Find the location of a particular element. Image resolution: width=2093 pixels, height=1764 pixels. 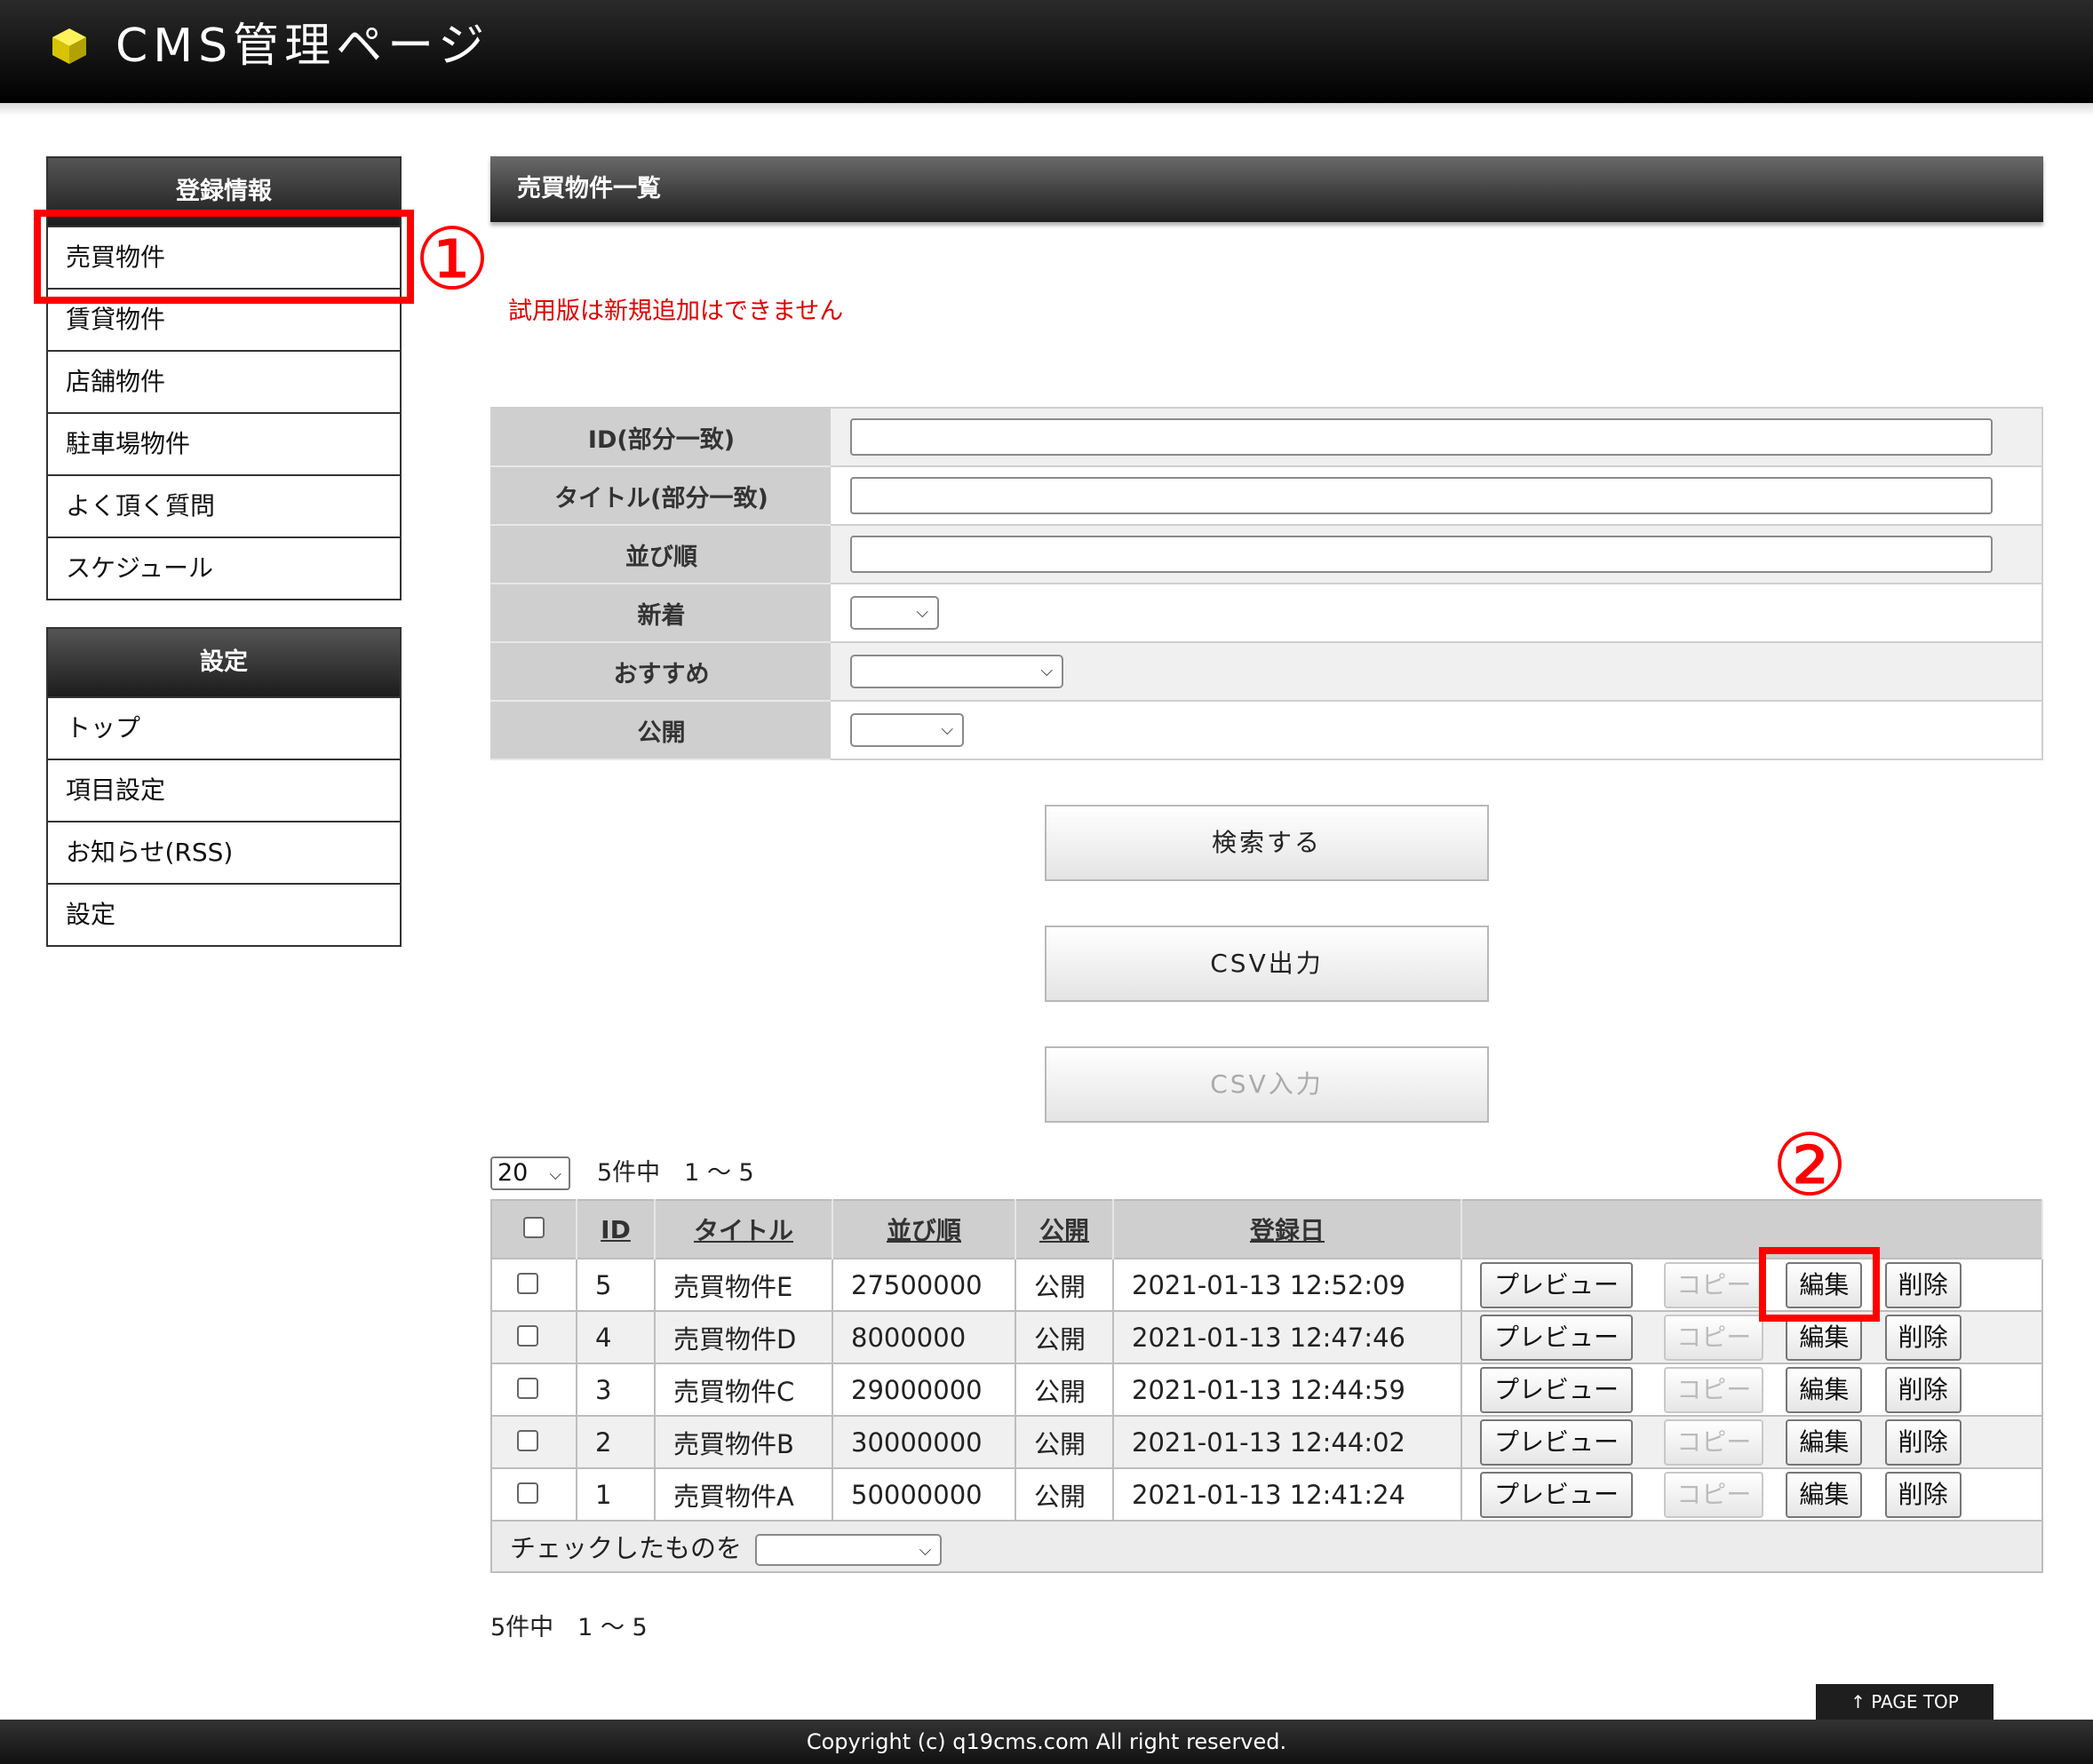

search-form: ID(部分一致) タイトル(部分一致) 並び順 新着 ⌵ おすすめ ⌵ 公開 ⌵ is located at coordinates (1266, 584).